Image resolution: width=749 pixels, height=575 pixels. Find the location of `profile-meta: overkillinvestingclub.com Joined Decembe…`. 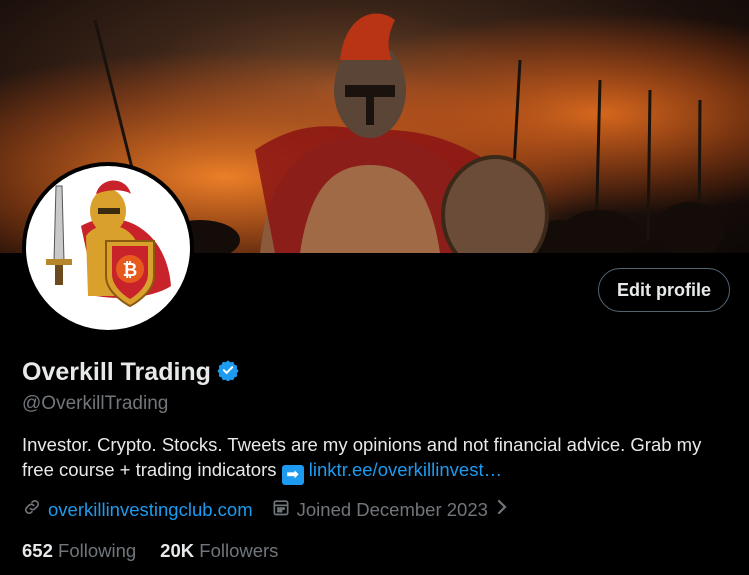

profile-meta: overkillinvestingclub.com Joined Decembe… is located at coordinates (275, 509).